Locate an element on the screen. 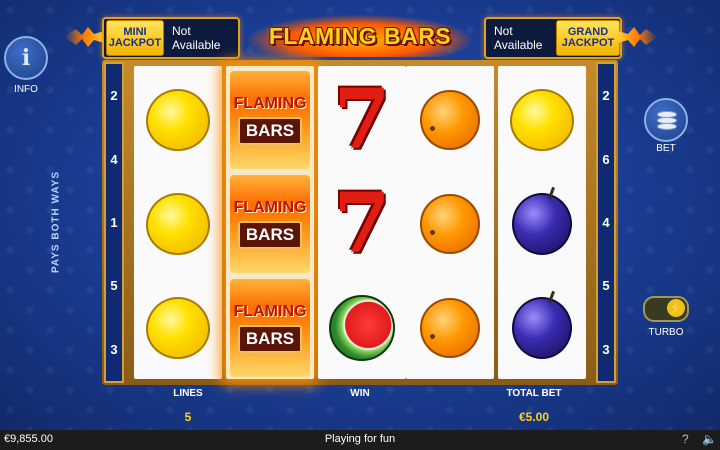 The height and width of the screenshot is (450, 720). lines-label: LINES is located at coordinates (188, 393).